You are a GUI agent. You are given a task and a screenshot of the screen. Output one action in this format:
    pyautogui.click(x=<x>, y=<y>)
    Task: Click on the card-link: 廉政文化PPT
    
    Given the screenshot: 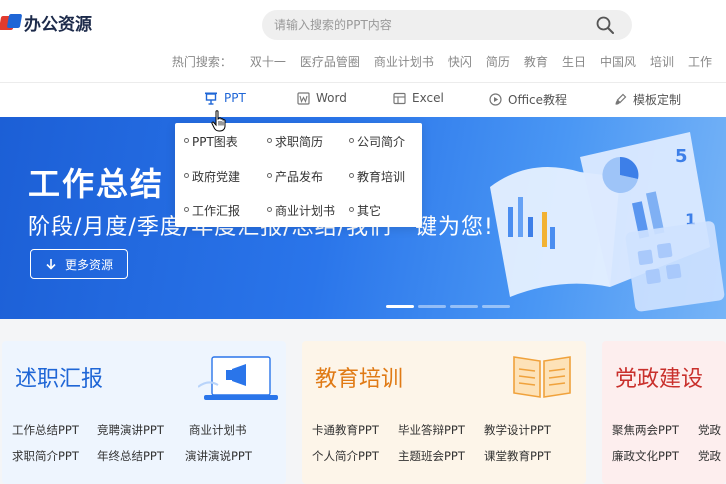 What is the action you would take?
    pyautogui.click(x=645, y=456)
    